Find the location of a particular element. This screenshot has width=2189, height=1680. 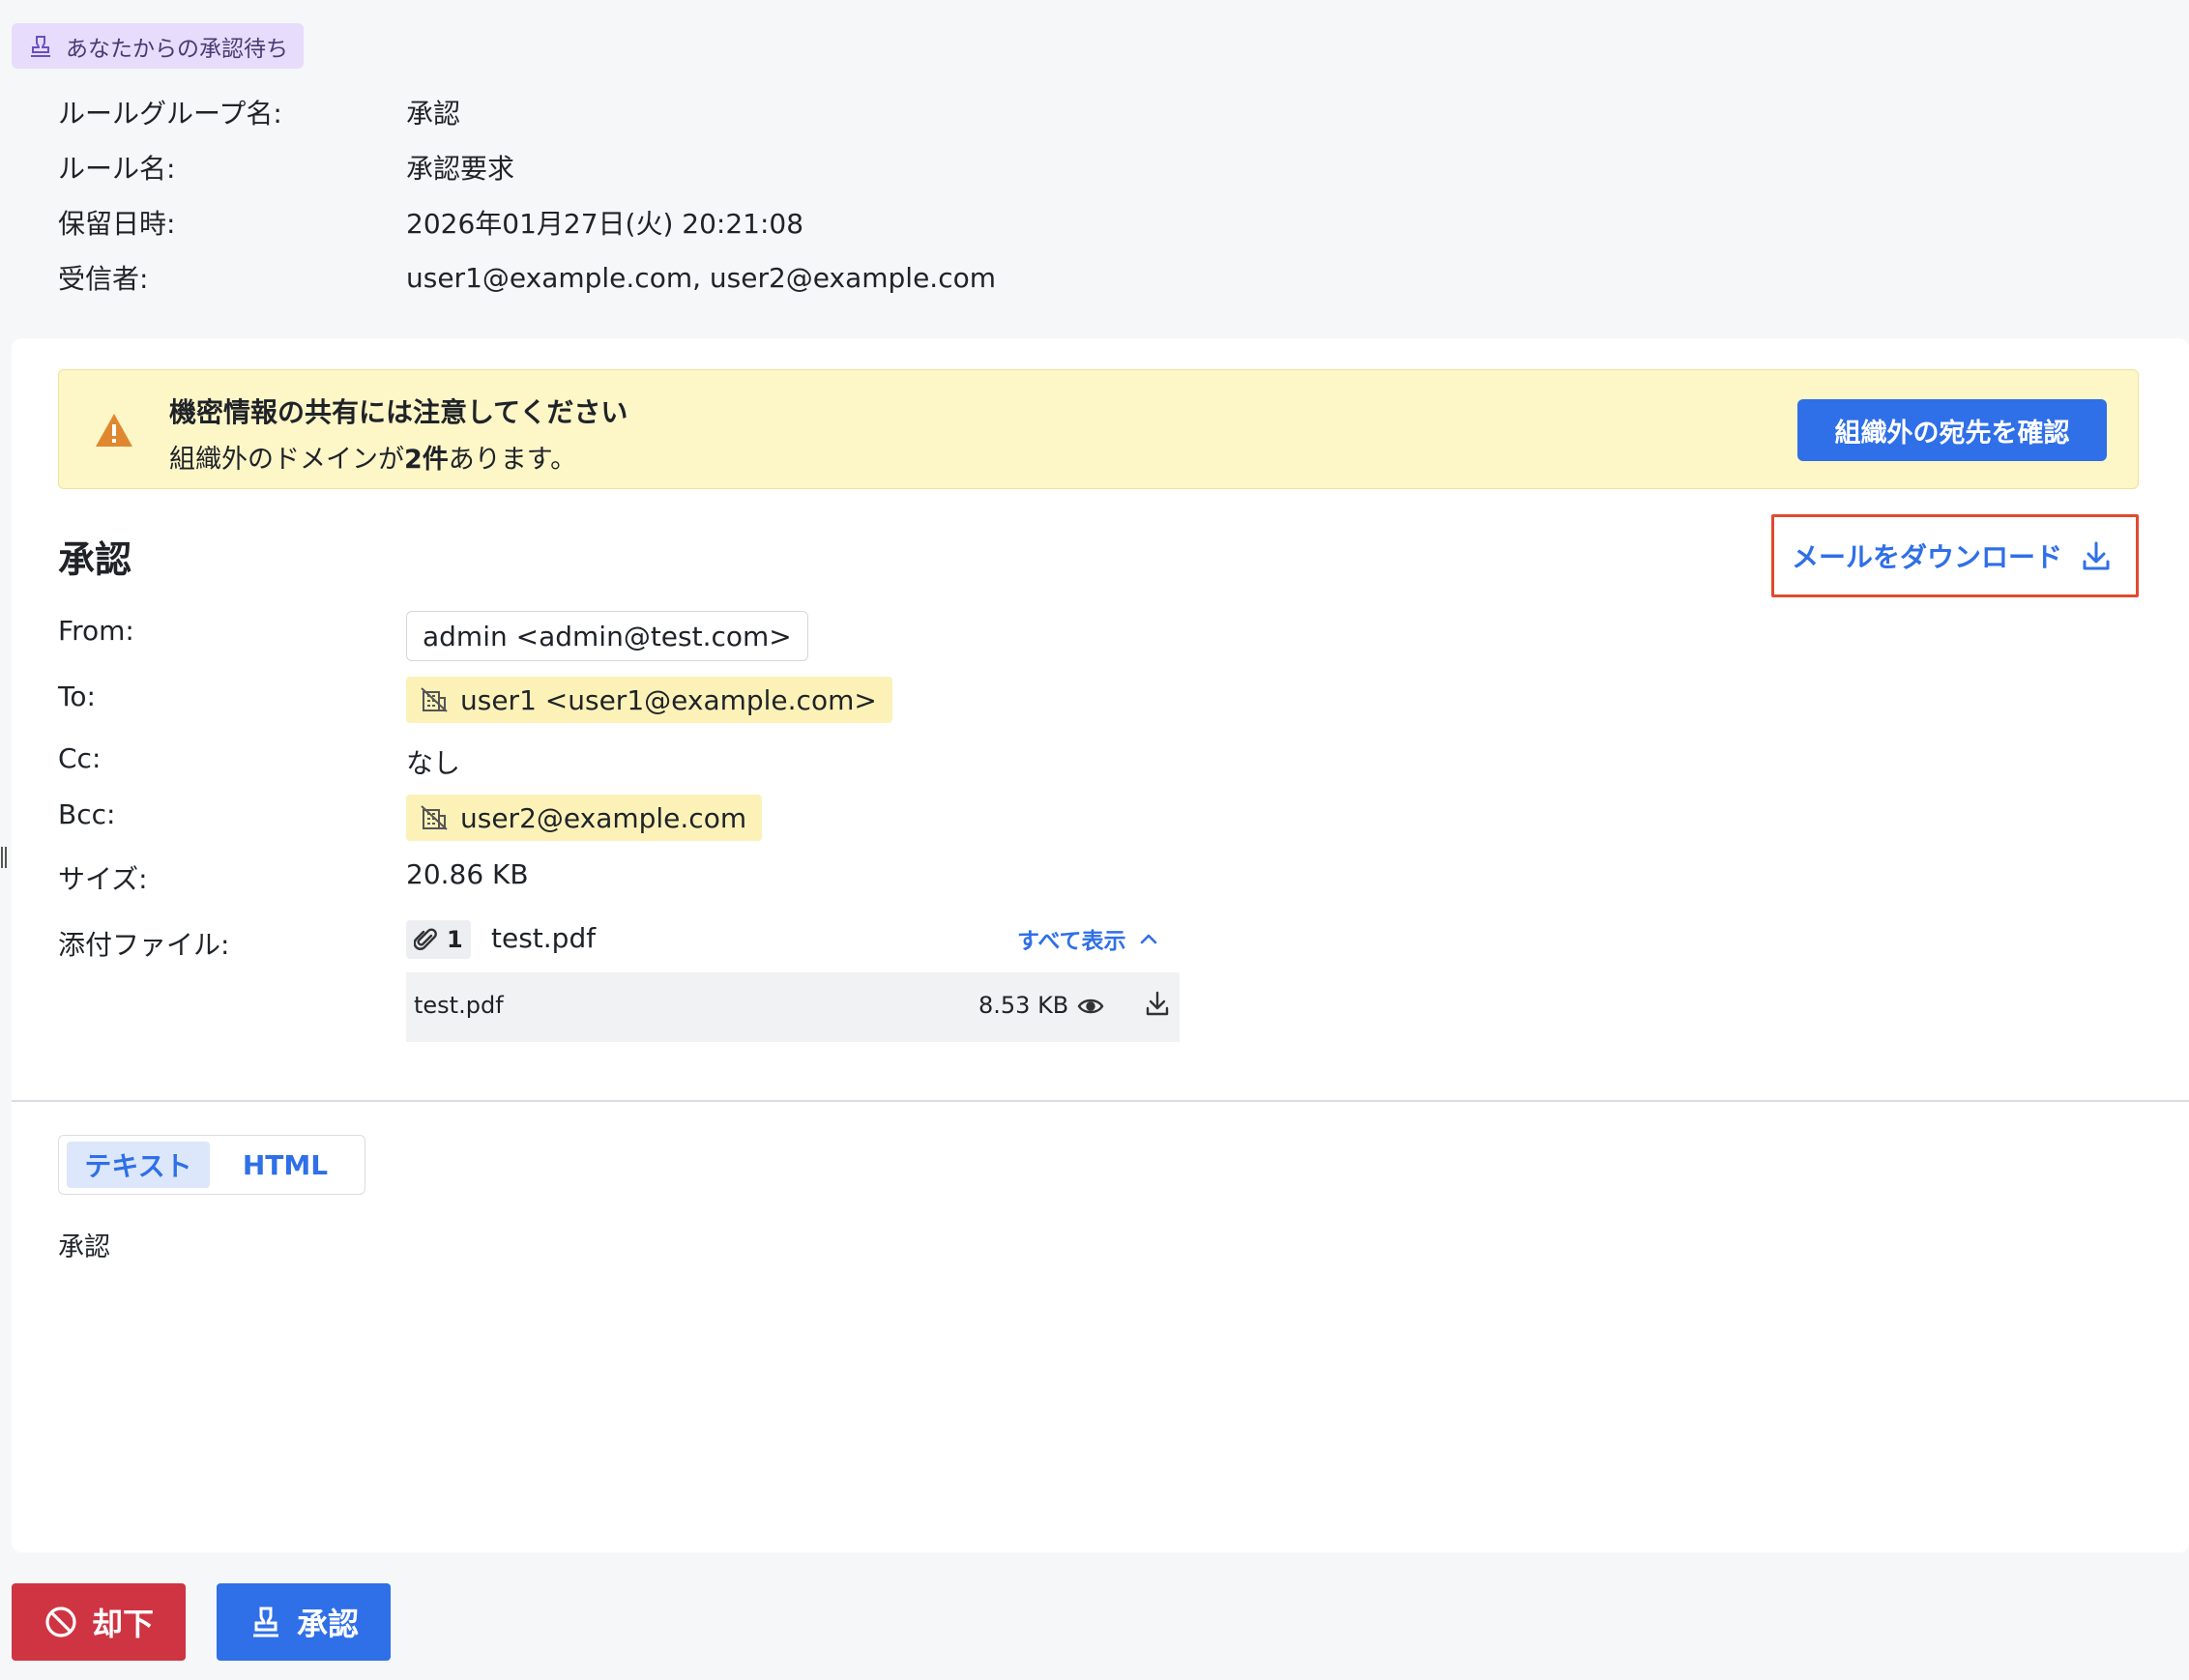

from-label: From: is located at coordinates (96, 631).